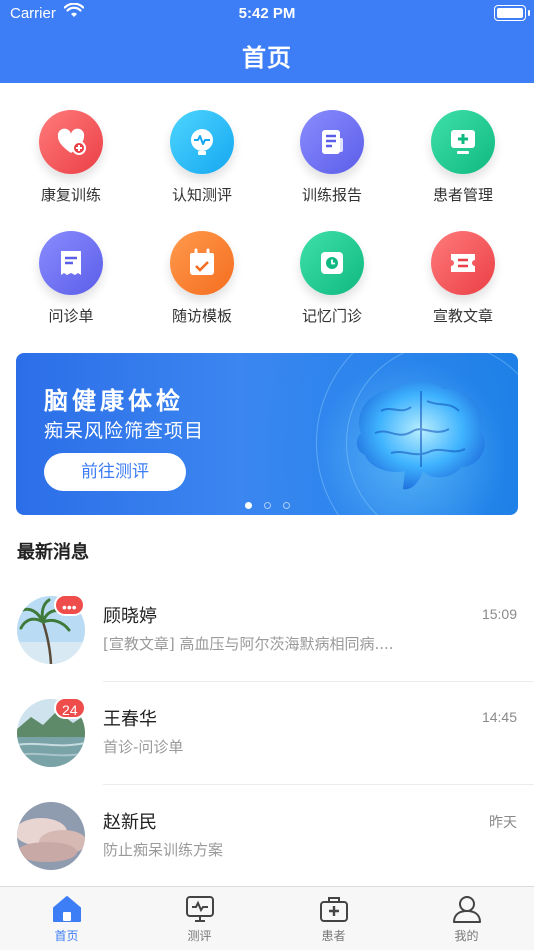 The width and height of the screenshot is (534, 950). I want to click on heart-plus-icon, so click(71, 142).